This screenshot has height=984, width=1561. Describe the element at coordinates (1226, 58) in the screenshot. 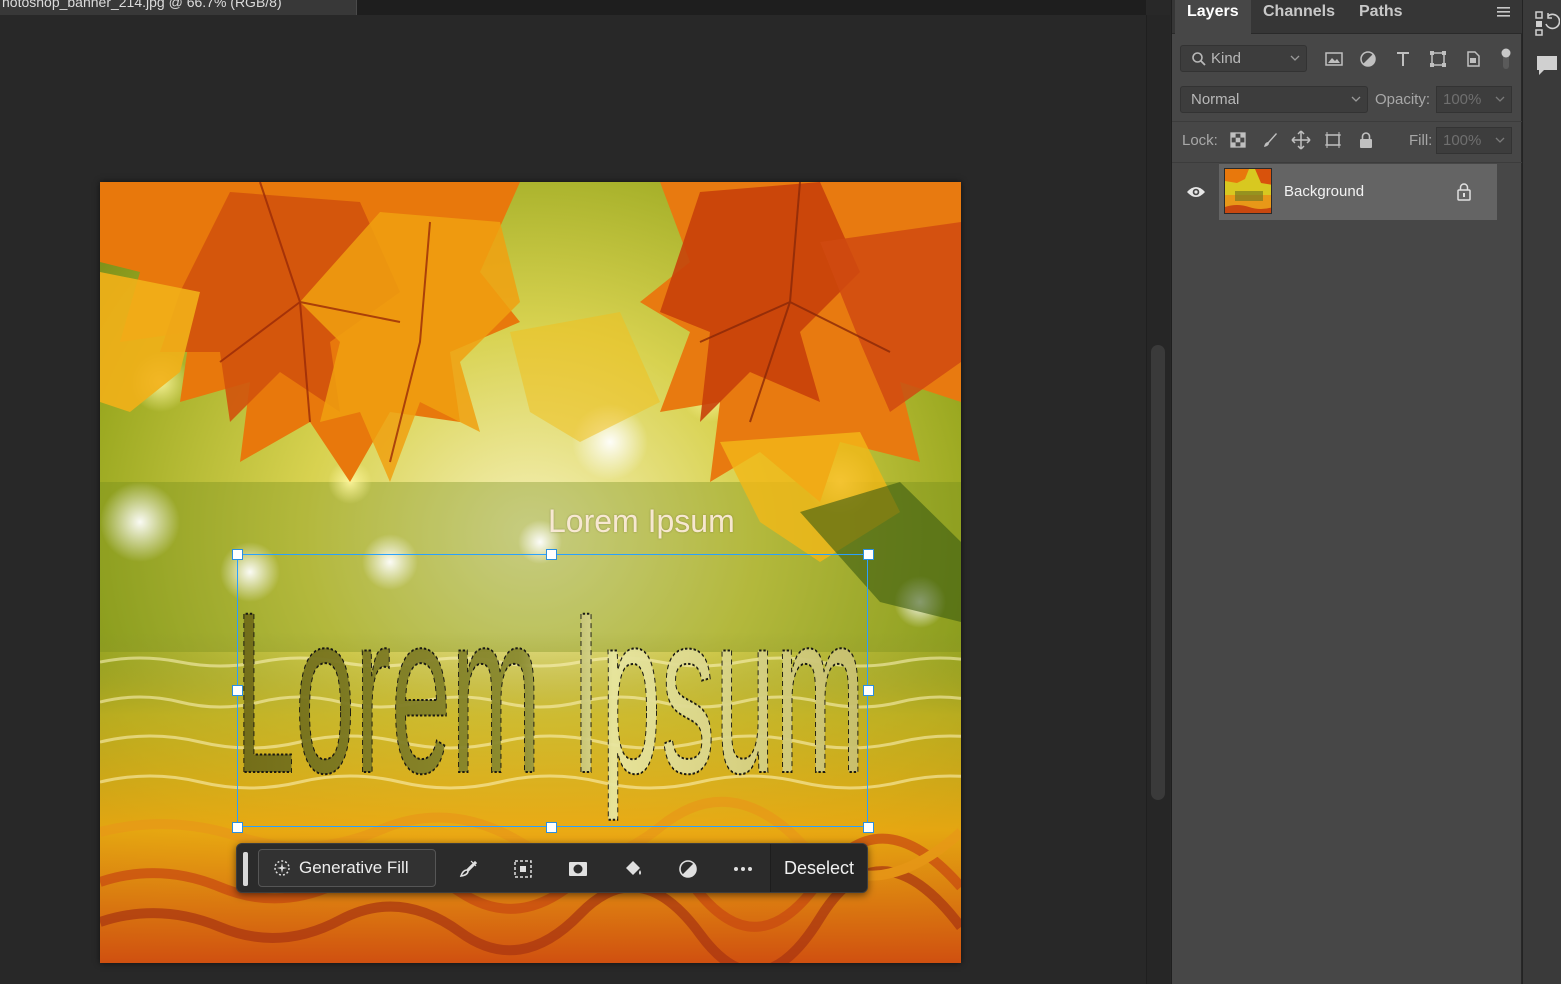

I see `kind-filter-label: Kind` at that location.